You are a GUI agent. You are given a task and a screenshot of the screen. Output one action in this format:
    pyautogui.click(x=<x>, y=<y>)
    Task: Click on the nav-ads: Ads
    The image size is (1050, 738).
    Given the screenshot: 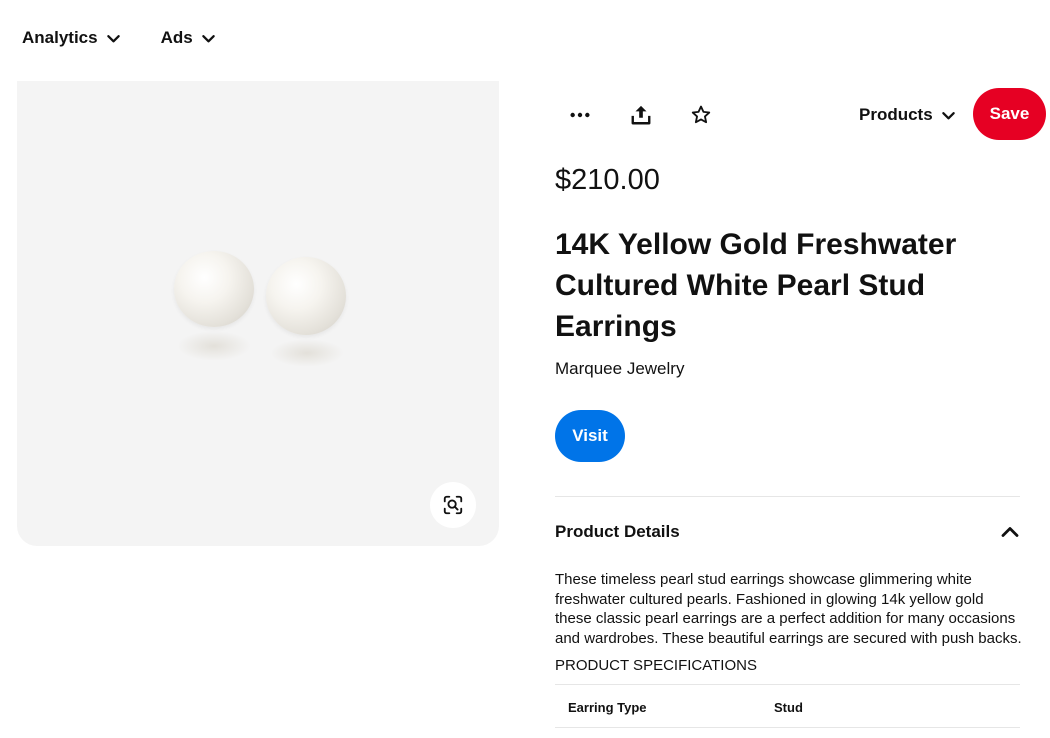 What is the action you would take?
    pyautogui.click(x=188, y=38)
    